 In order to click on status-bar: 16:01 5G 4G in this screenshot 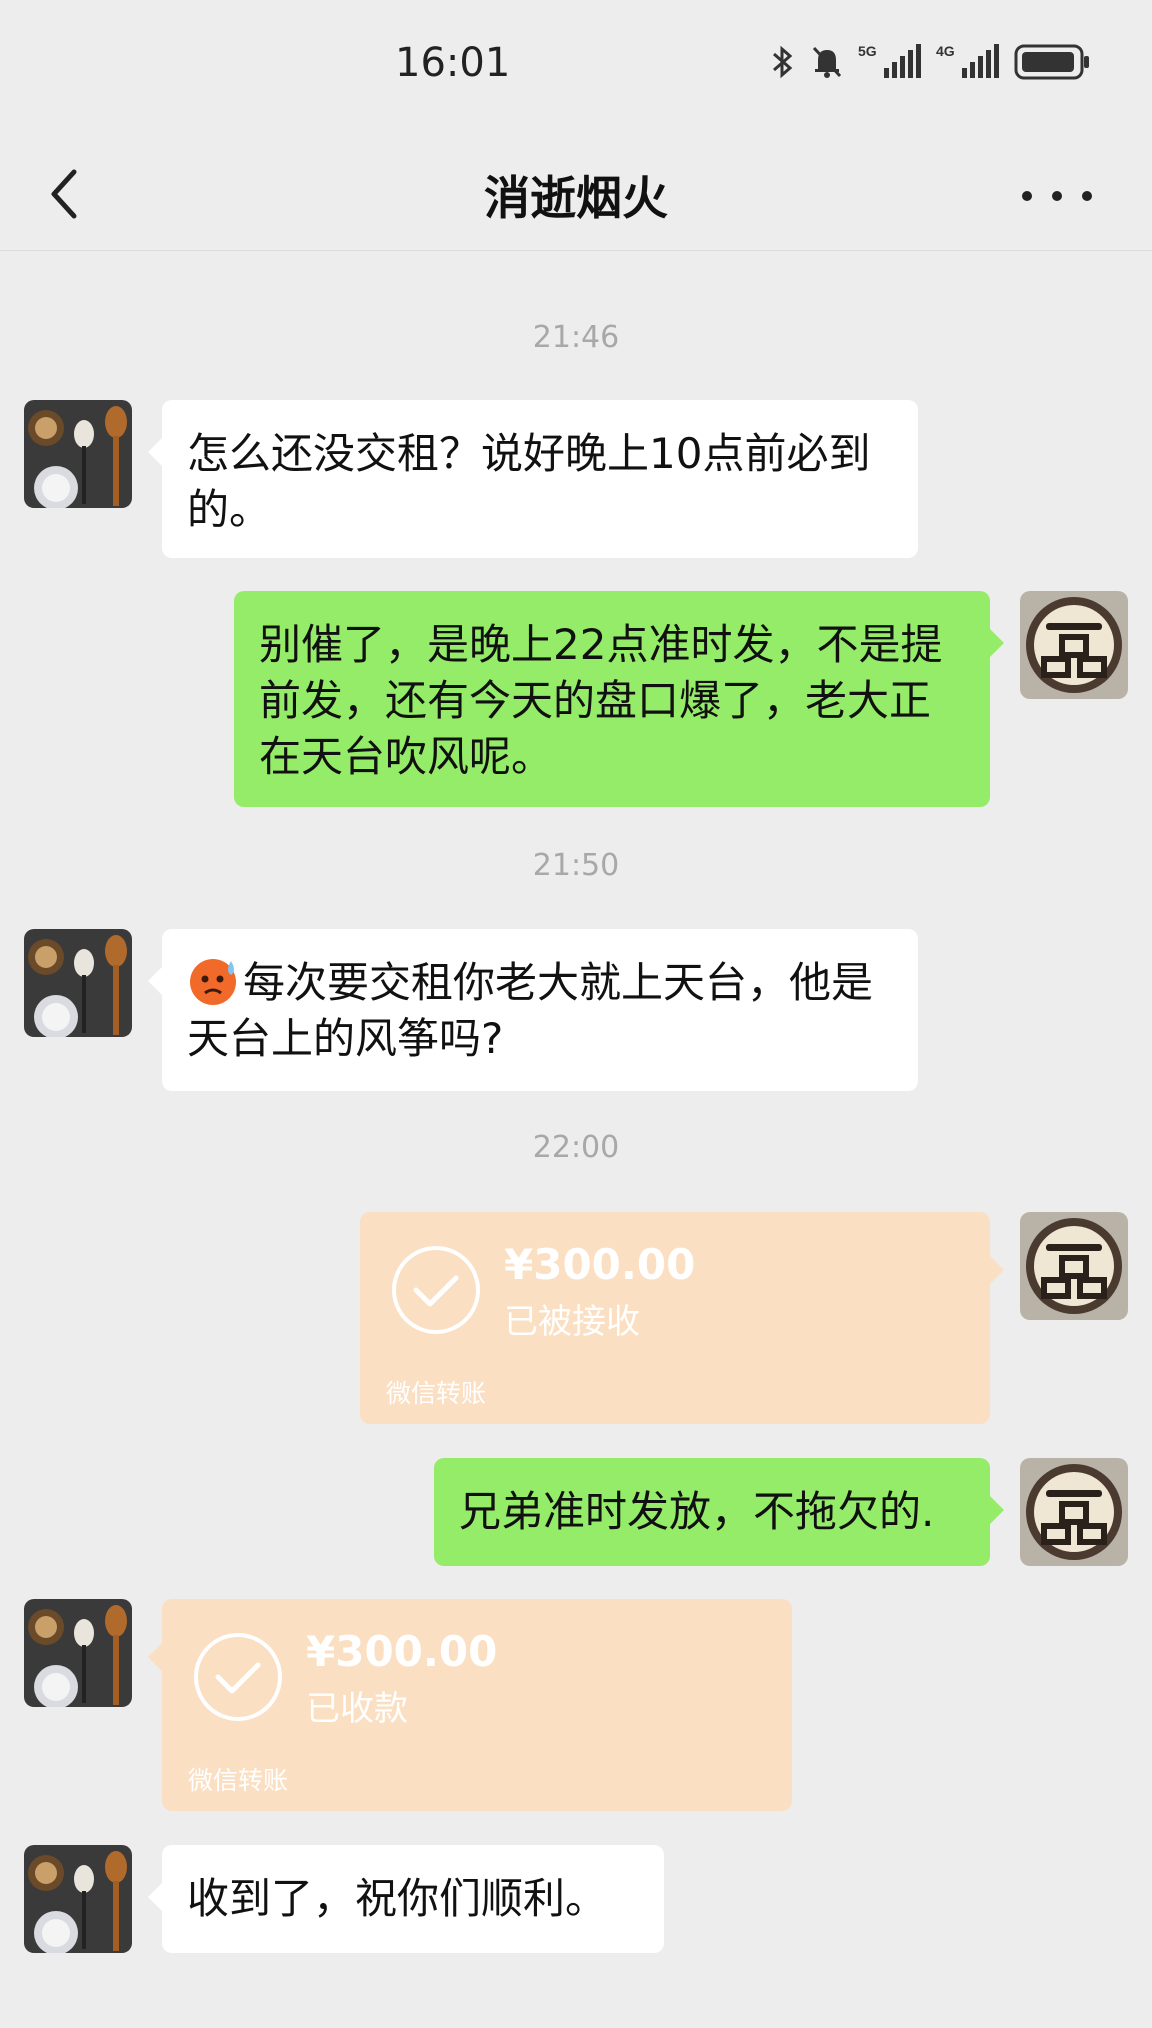, I will do `click(576, 70)`.